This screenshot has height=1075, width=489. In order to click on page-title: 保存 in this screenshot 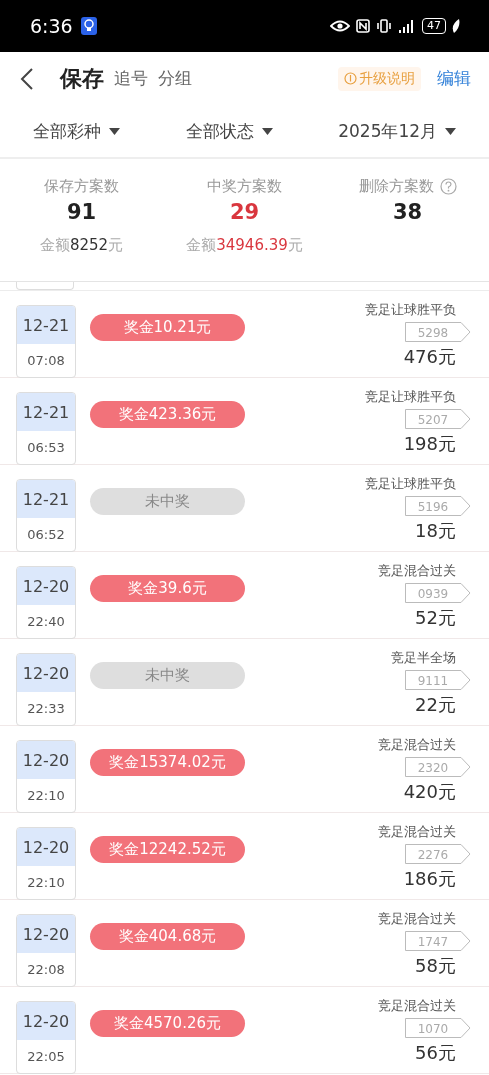, I will do `click(82, 78)`.